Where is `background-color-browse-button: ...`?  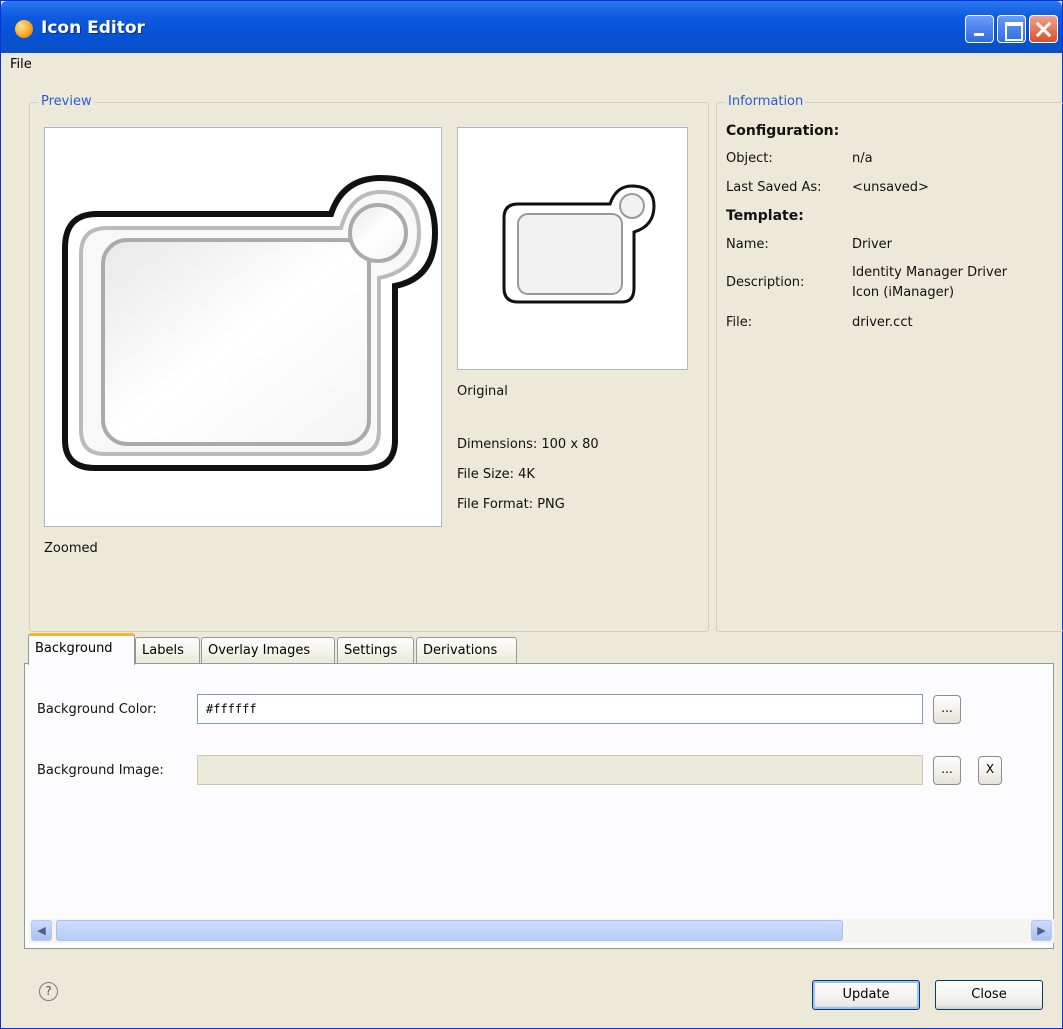 background-color-browse-button: ... is located at coordinates (947, 709).